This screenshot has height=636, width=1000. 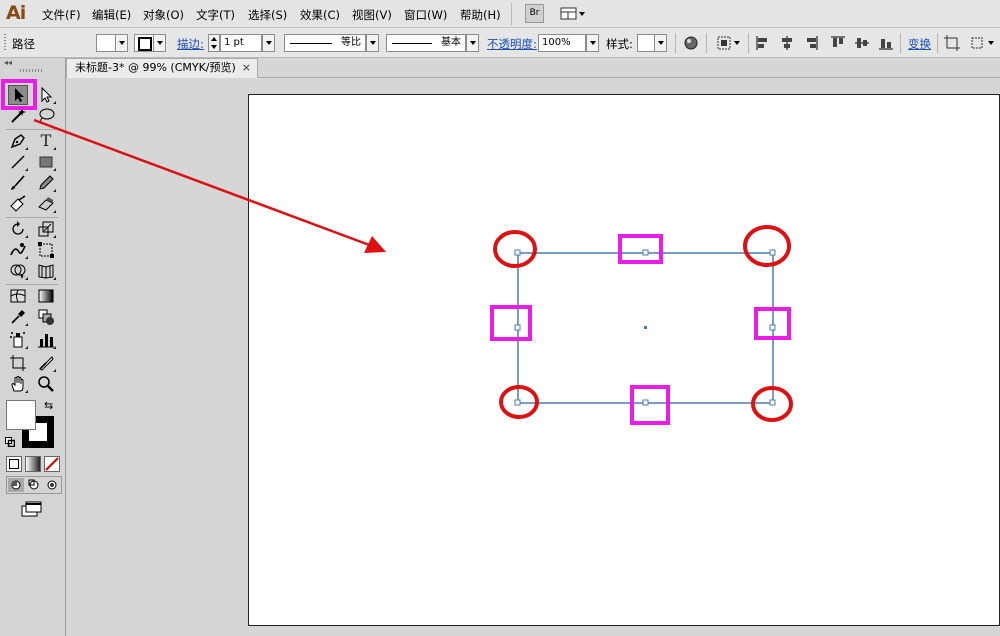 I want to click on warp-tool, so click(x=18, y=250).